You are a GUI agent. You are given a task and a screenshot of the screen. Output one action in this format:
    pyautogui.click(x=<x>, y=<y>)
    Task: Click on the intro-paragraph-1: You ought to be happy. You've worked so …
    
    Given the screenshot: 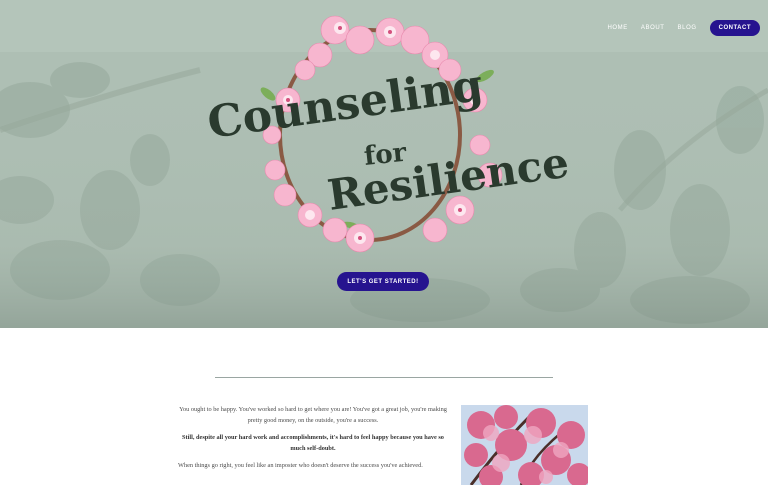 What is the action you would take?
    pyautogui.click(x=313, y=415)
    